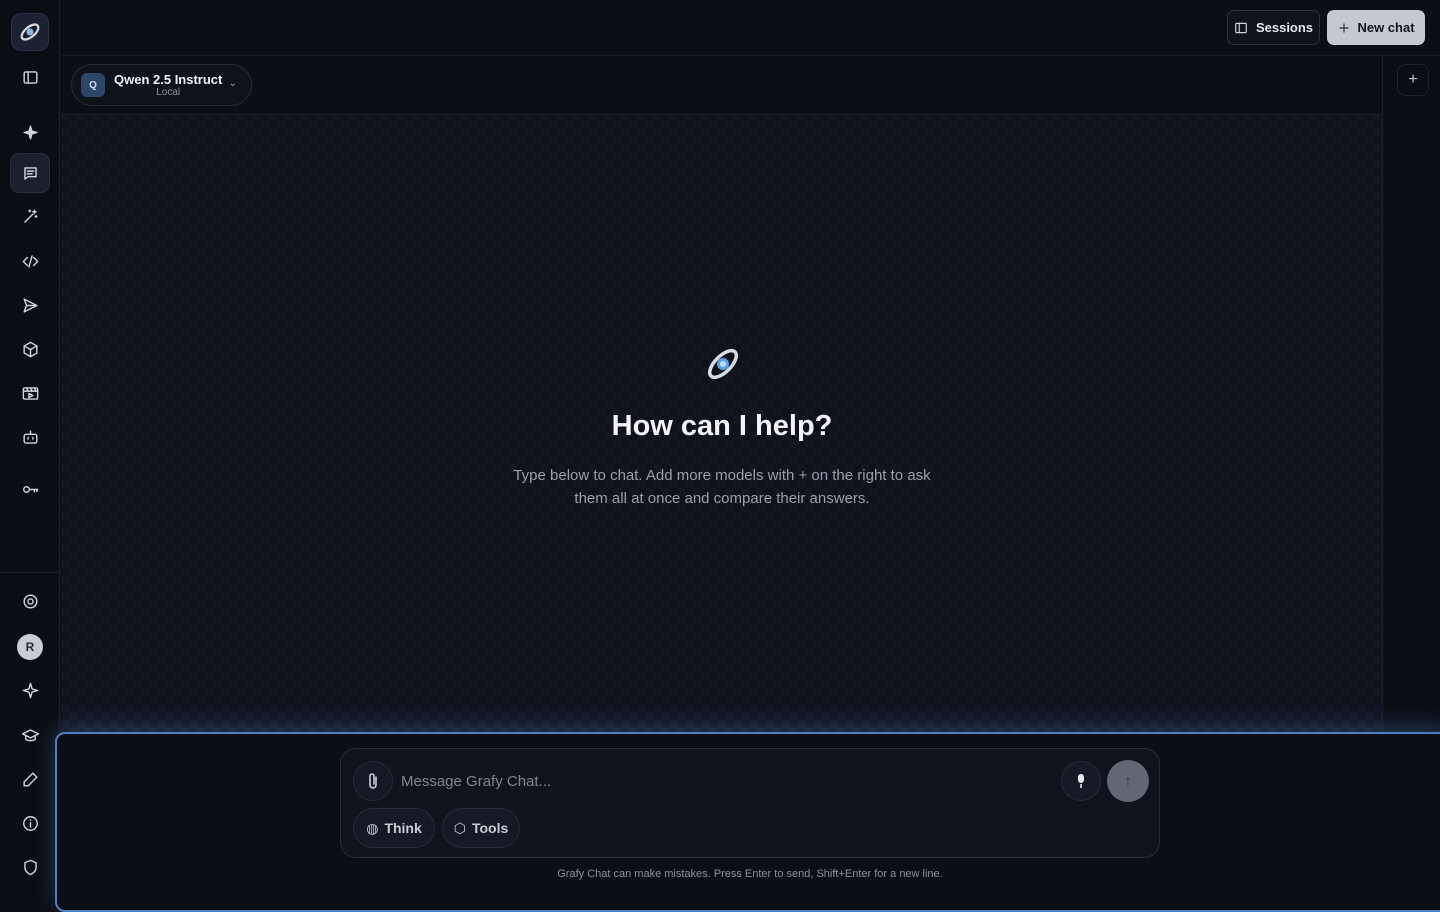 This screenshot has width=1440, height=912. What do you see at coordinates (721, 781) in the screenshot?
I see `message-input` at bounding box center [721, 781].